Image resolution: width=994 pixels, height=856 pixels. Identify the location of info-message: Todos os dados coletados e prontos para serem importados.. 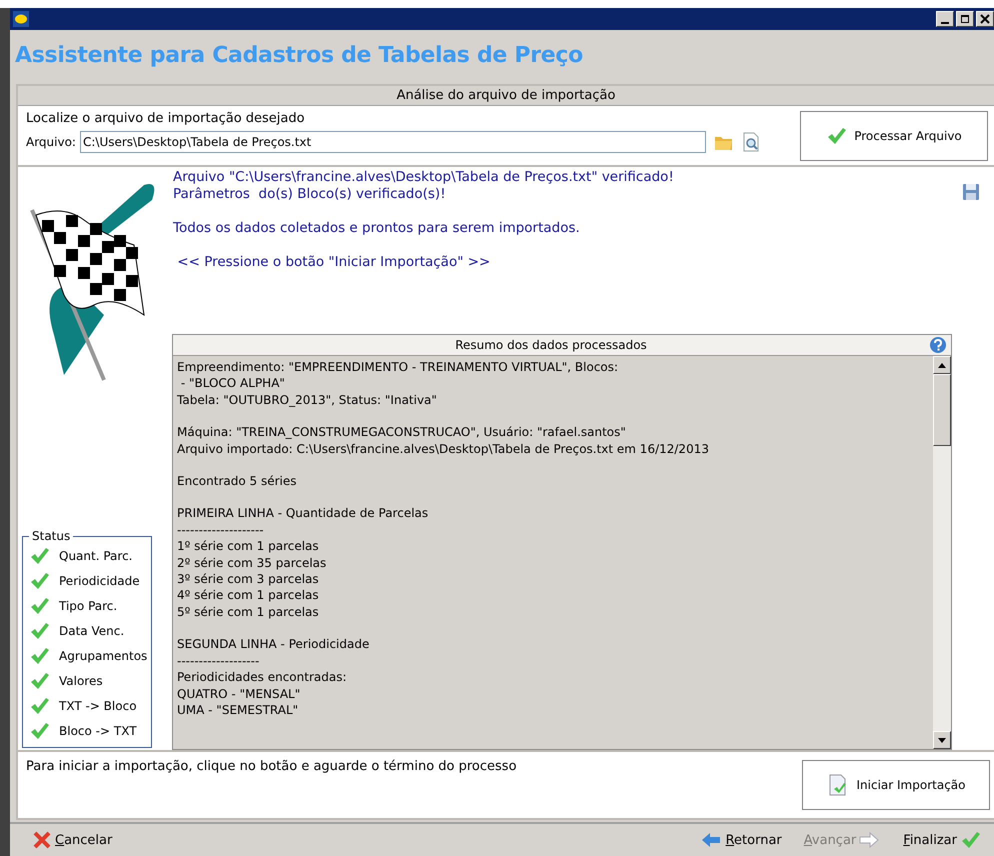
(376, 228).